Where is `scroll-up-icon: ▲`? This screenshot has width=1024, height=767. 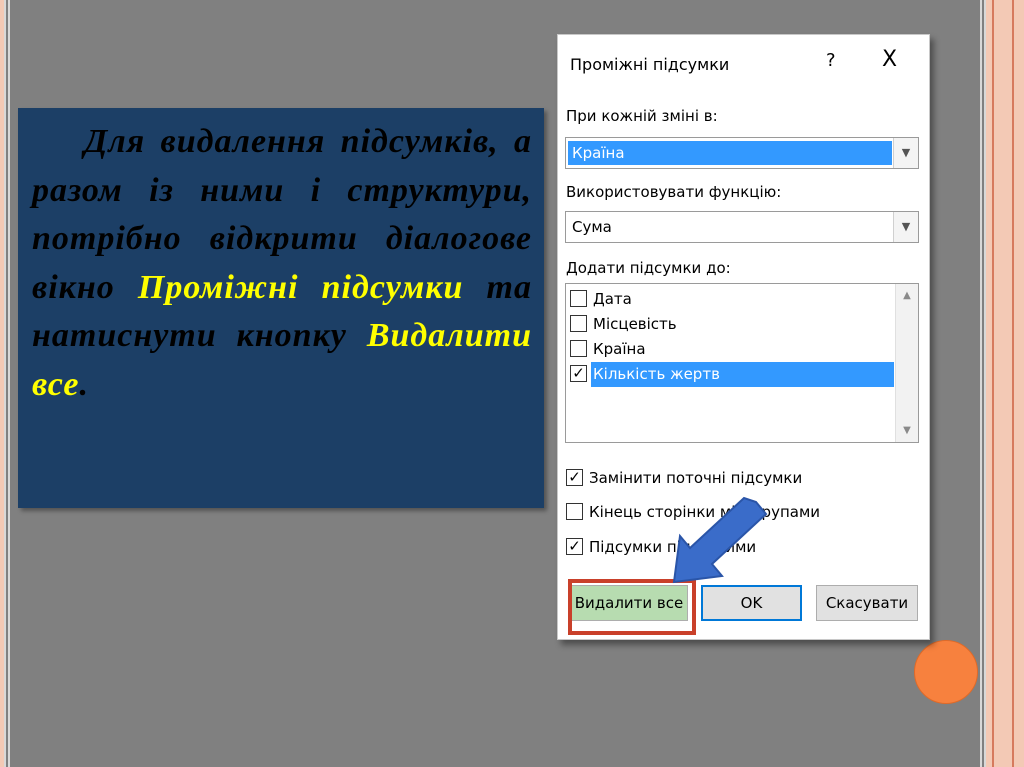 scroll-up-icon: ▲ is located at coordinates (907, 295).